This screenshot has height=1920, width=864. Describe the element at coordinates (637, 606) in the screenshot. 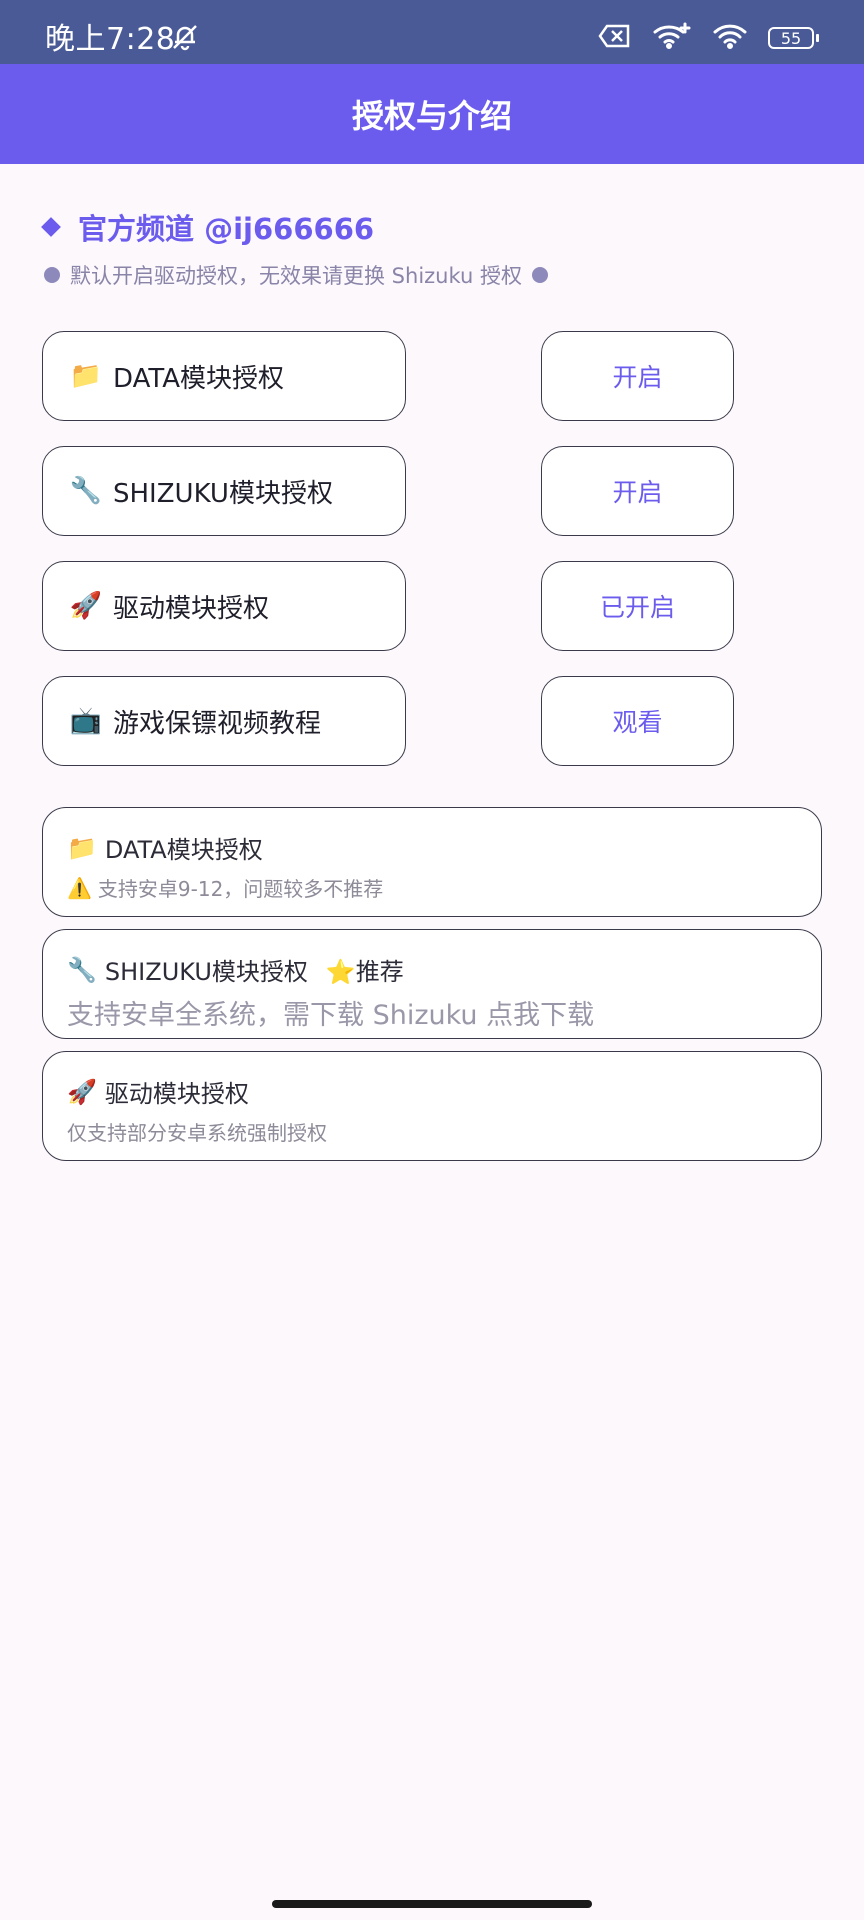

I see `driver-module-enabled-button: 已开启` at that location.